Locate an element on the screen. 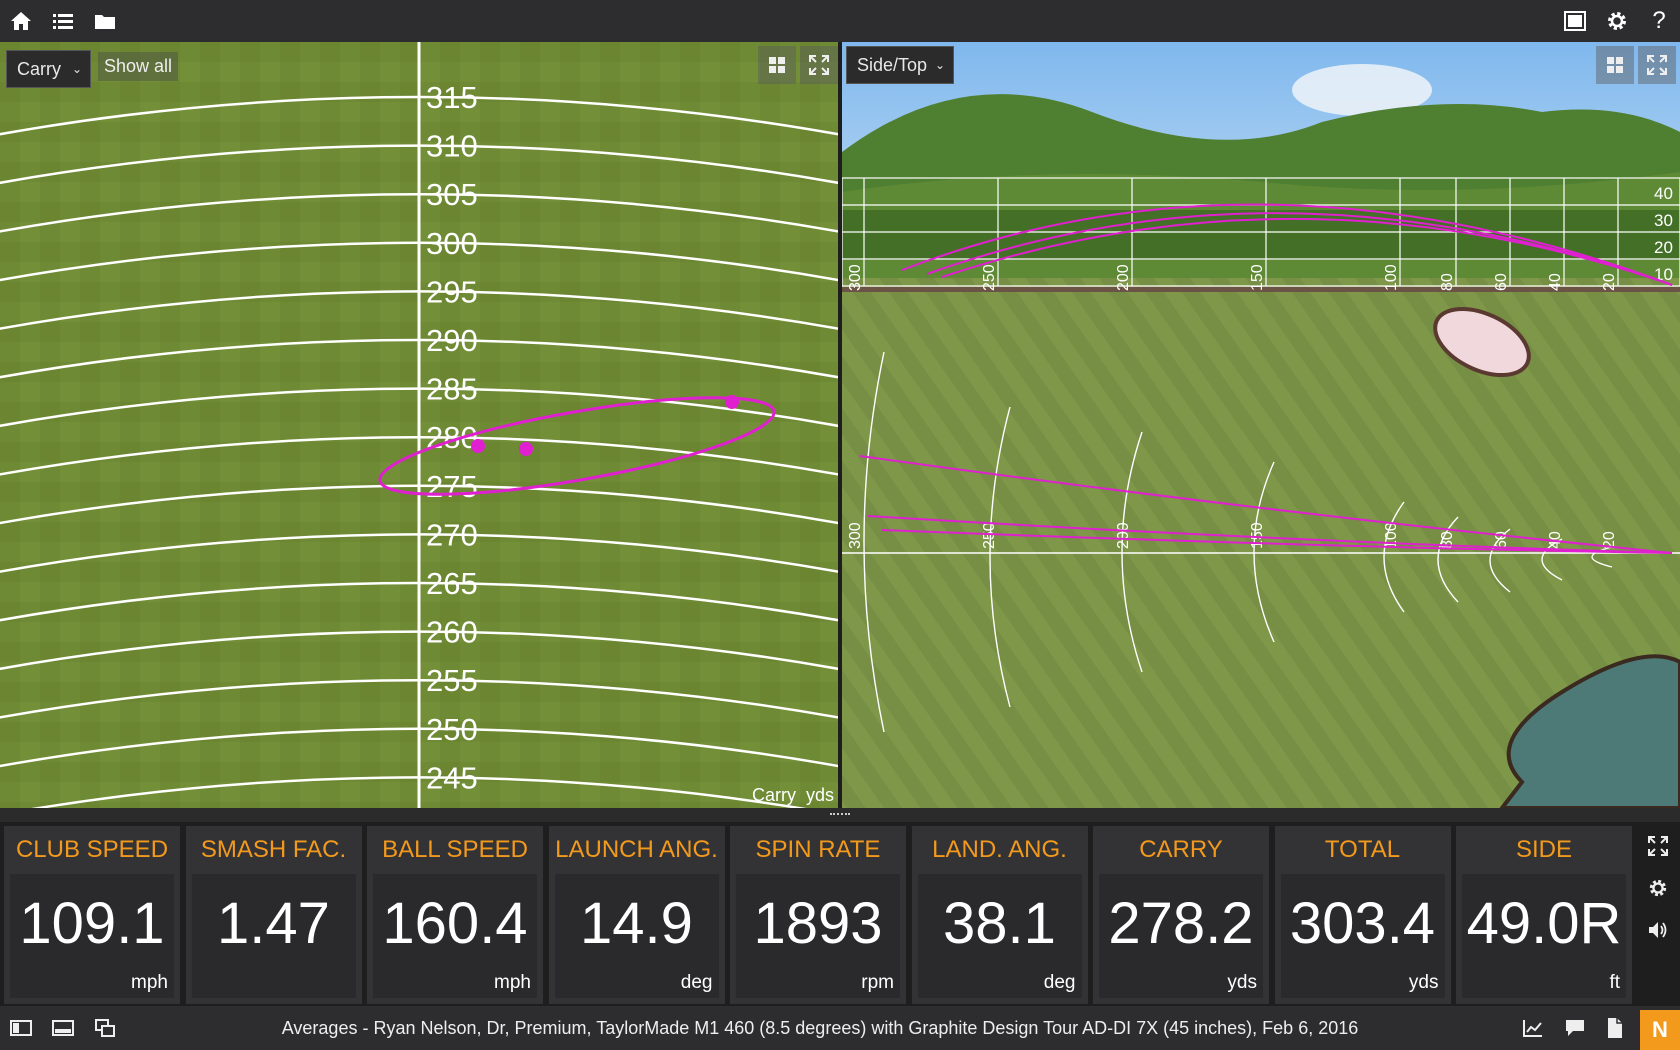  distance-label: 20 is located at coordinates (1609, 282).